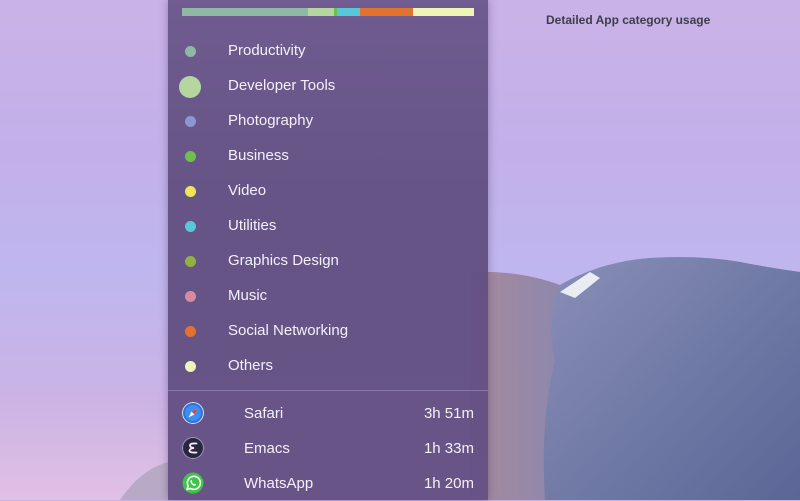  Describe the element at coordinates (247, 190) in the screenshot. I see `category-label: Video` at that location.